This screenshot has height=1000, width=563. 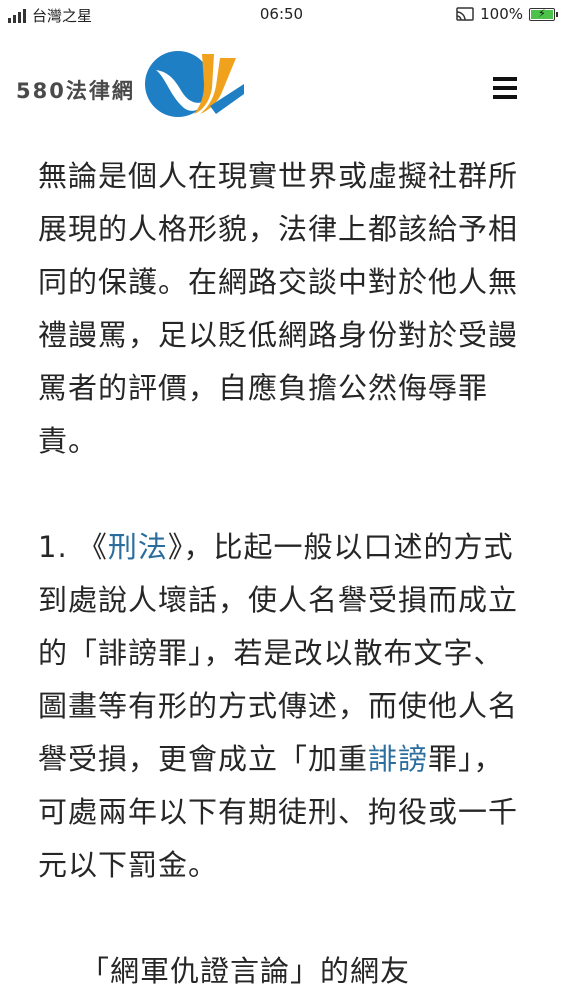 What do you see at coordinates (138, 547) in the screenshot?
I see `criminal-code-link: 刑法` at bounding box center [138, 547].